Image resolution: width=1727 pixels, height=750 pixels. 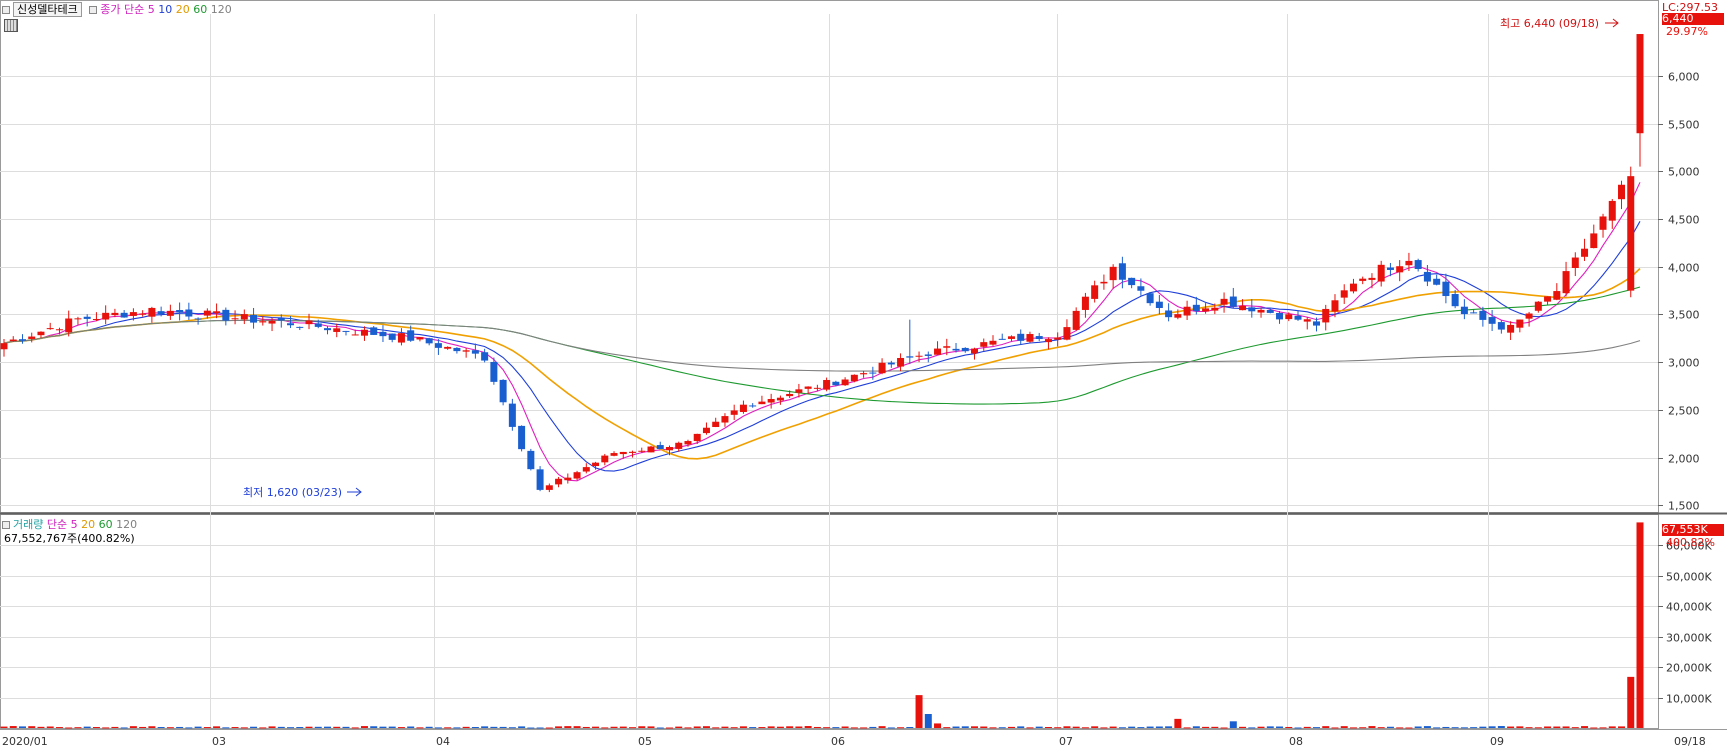 I want to click on stock-name: 신성델타테크, so click(x=47, y=9).